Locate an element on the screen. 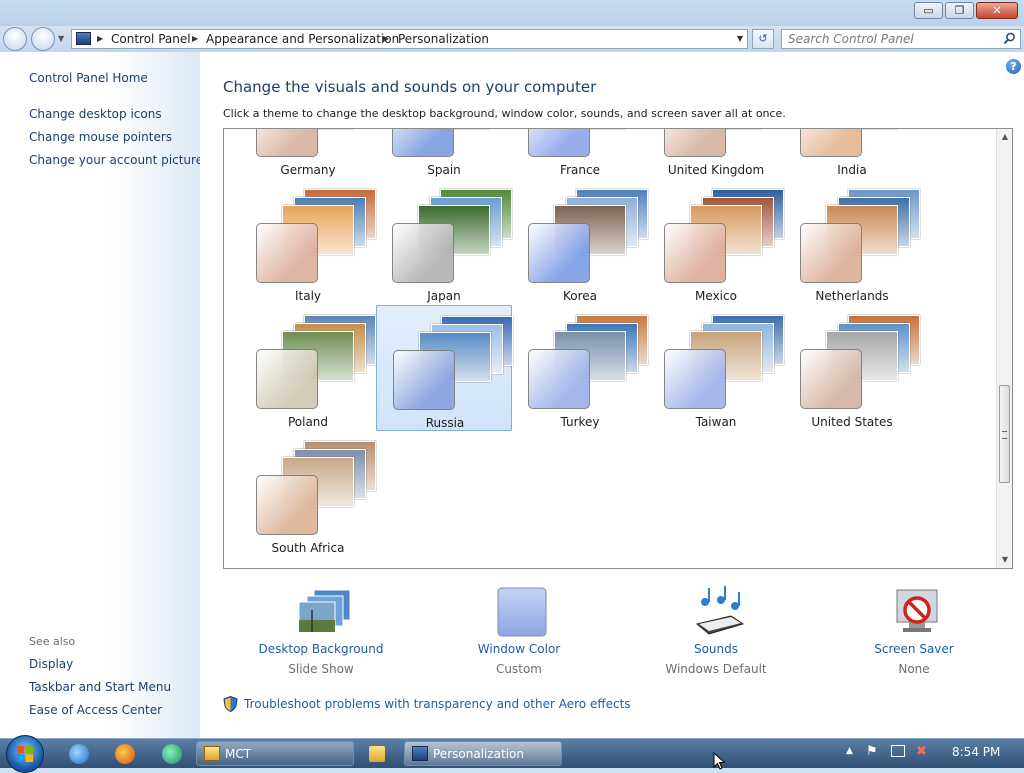 This screenshot has width=1024, height=773. theme-tile: Italy is located at coordinates (308, 242).